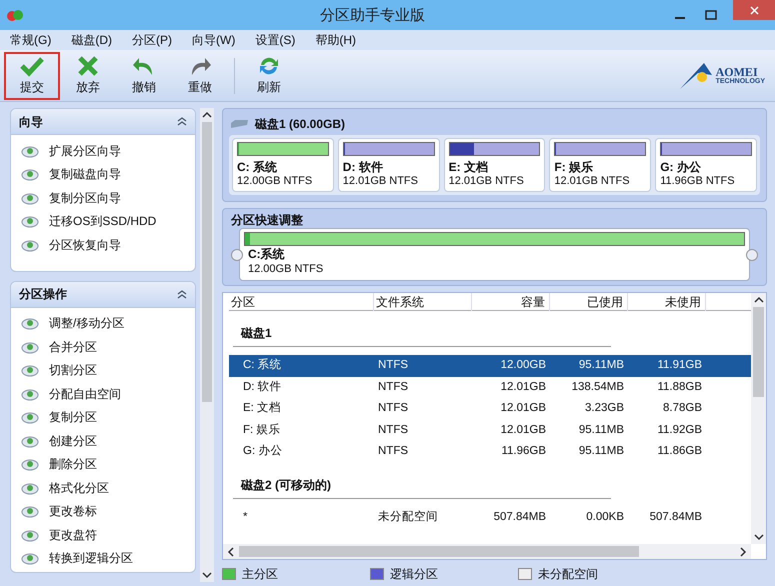 The width and height of the screenshot is (775, 586). Describe the element at coordinates (681, 167) in the screenshot. I see `partition-name: G: 办公` at that location.